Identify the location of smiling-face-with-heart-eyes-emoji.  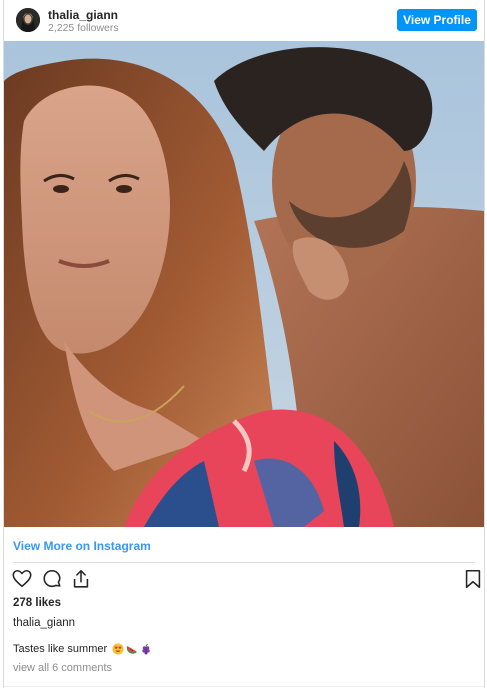
(118, 649).